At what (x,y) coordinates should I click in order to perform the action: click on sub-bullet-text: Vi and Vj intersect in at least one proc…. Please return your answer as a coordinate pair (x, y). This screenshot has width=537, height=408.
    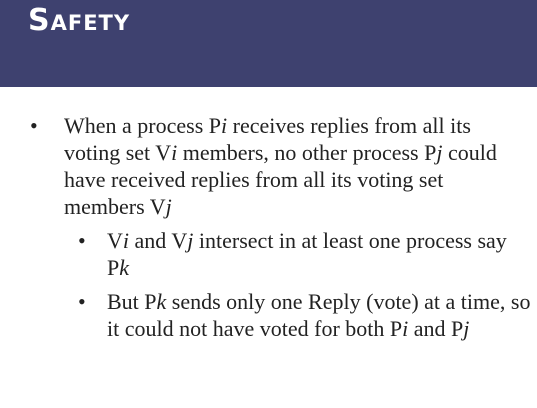
    Looking at the image, I should click on (307, 254).